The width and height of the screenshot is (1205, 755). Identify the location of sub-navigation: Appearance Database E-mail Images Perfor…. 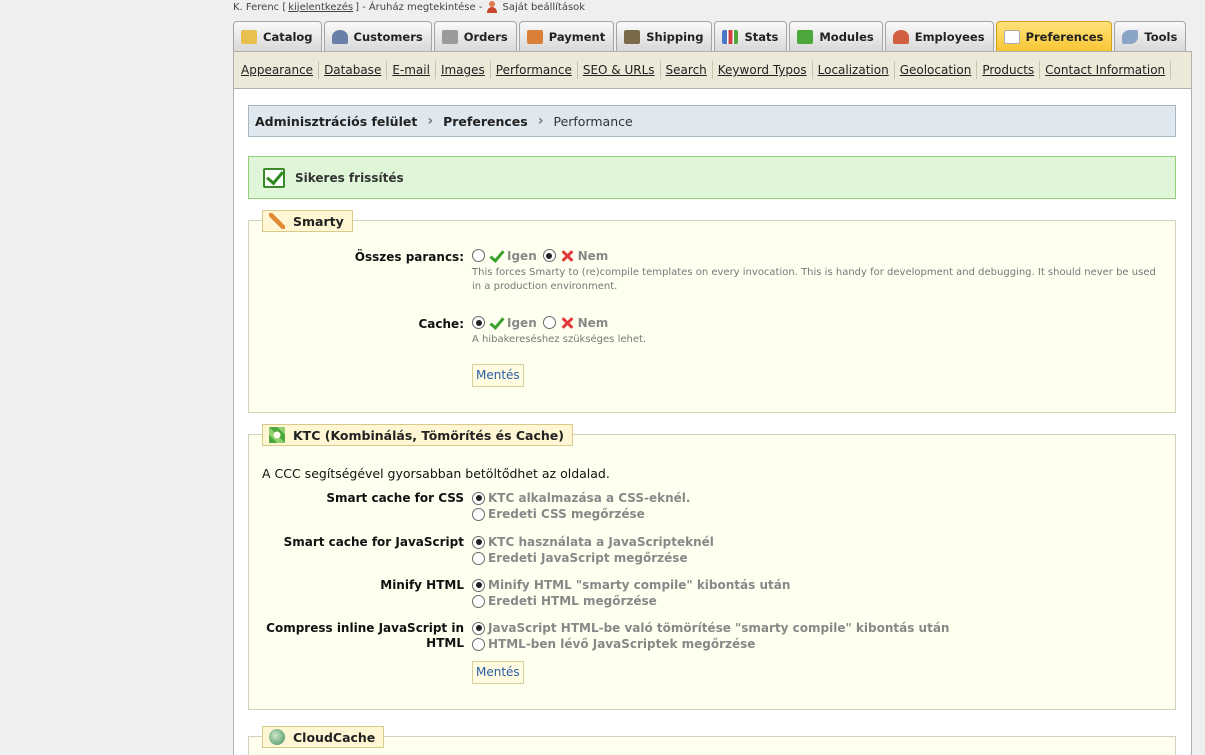
(712, 70).